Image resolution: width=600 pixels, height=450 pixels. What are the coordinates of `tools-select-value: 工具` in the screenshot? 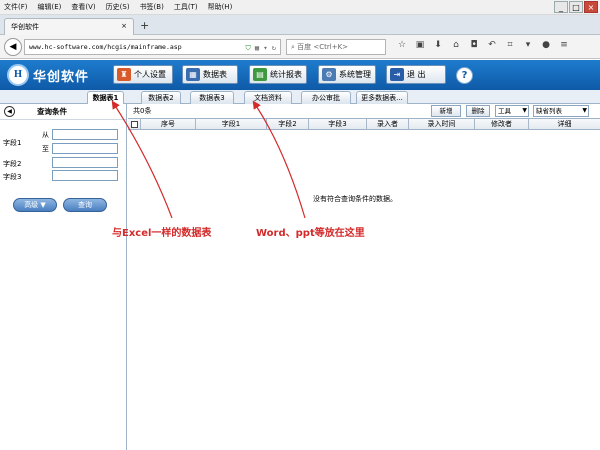 It's located at (504, 111).